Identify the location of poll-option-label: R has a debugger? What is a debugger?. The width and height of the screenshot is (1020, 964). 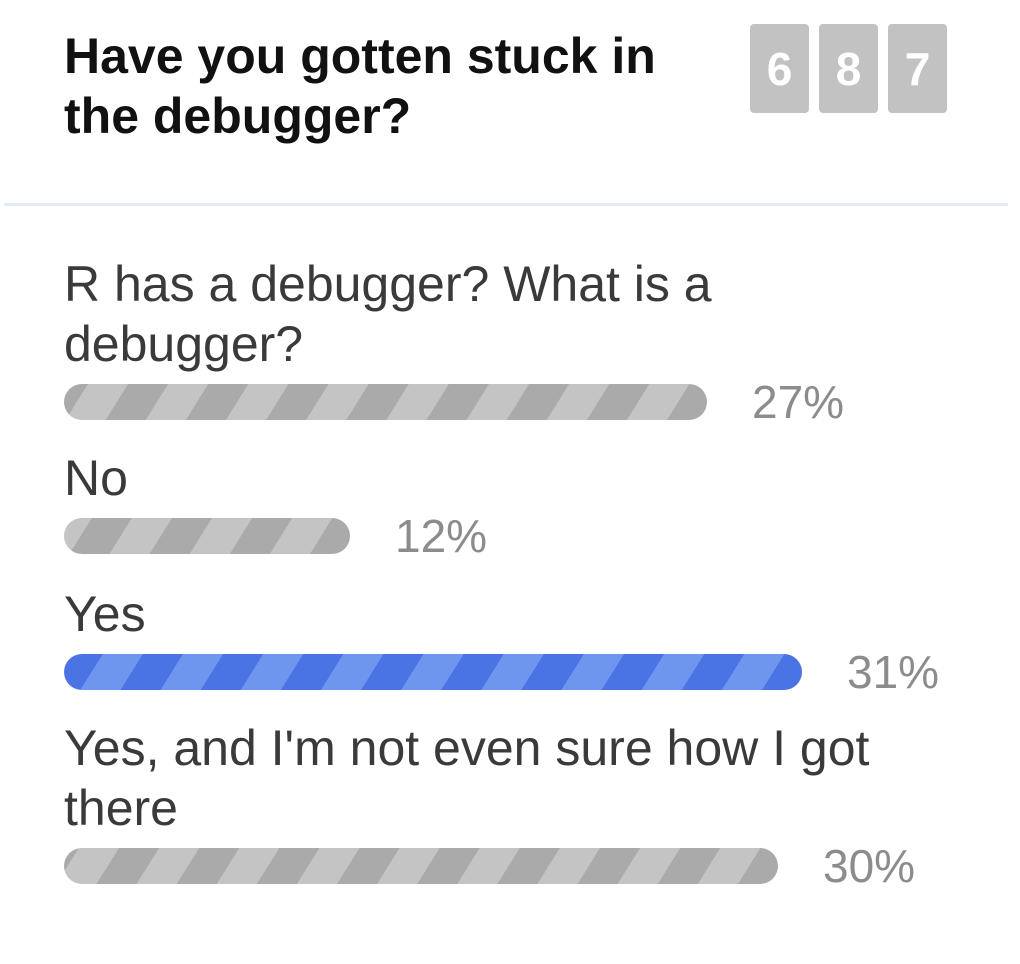
(388, 314).